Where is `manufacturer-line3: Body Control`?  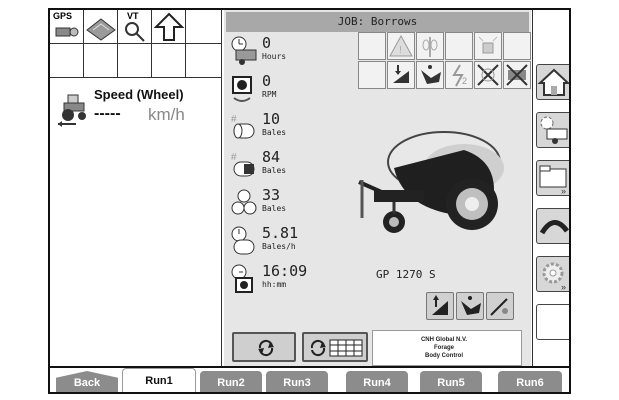 manufacturer-line3: Body Control is located at coordinates (444, 356).